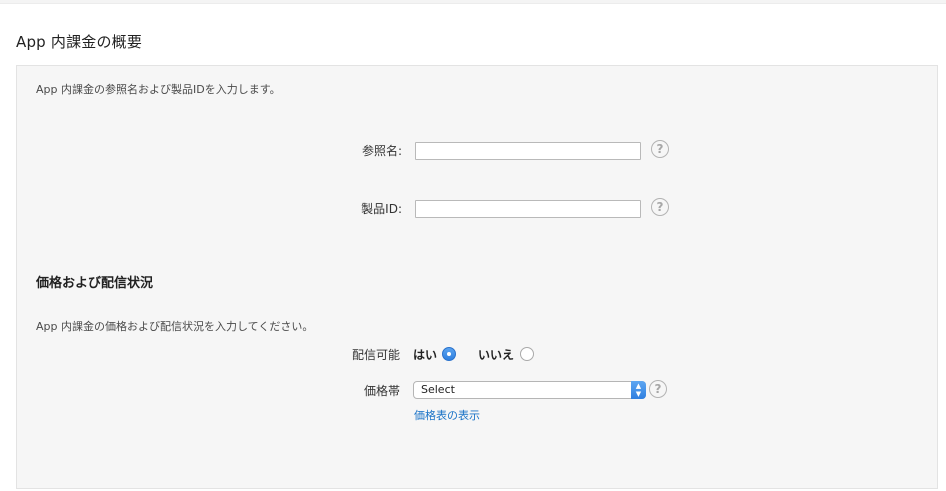 The image size is (946, 491). I want to click on availability-yes-radio, so click(449, 354).